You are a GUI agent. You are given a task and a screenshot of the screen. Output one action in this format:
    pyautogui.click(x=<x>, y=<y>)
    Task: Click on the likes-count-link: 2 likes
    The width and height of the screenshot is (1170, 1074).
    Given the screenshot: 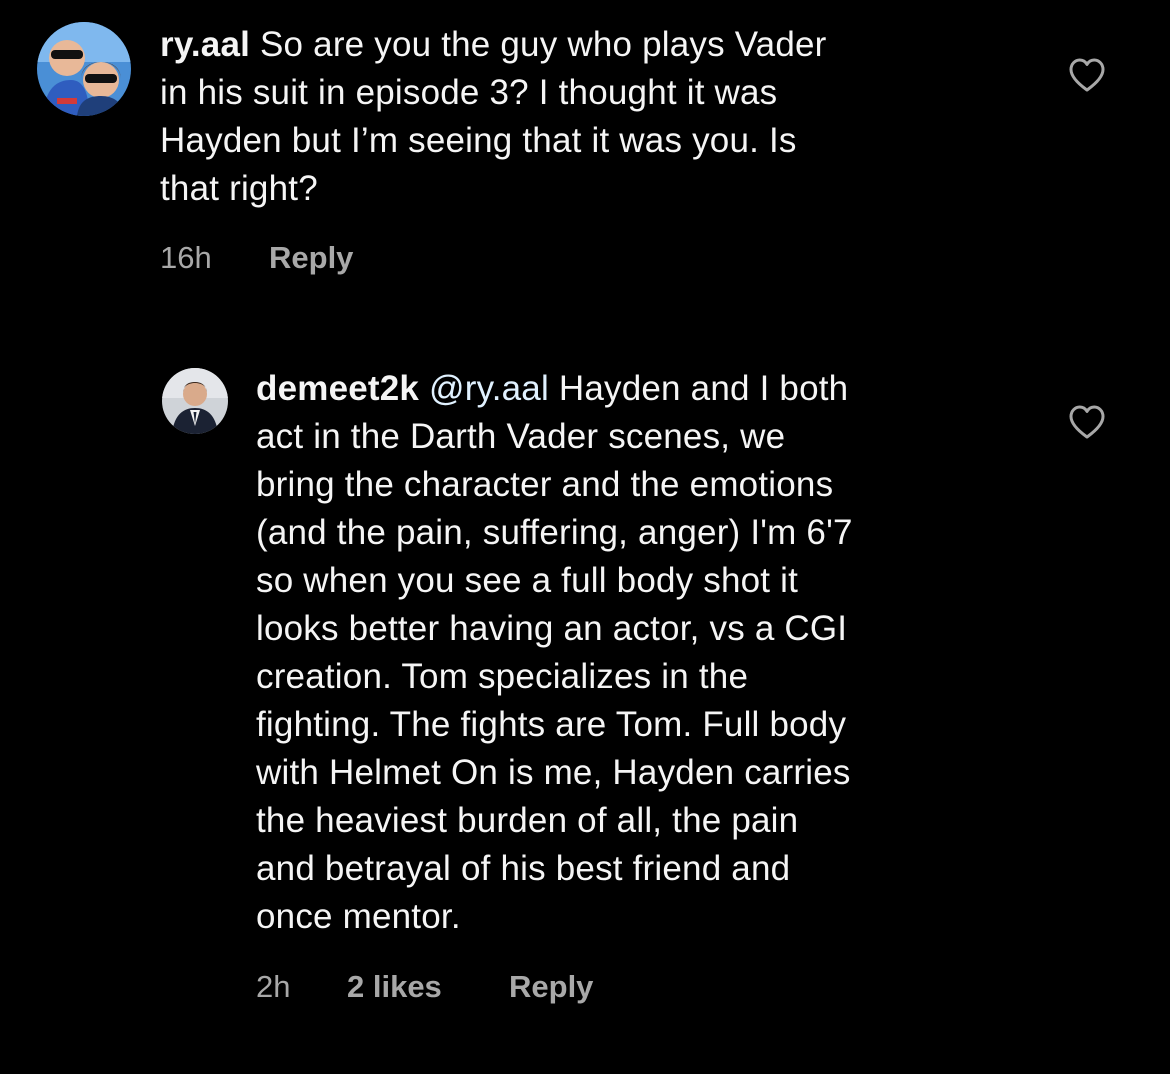 What is the action you would take?
    pyautogui.click(x=394, y=987)
    